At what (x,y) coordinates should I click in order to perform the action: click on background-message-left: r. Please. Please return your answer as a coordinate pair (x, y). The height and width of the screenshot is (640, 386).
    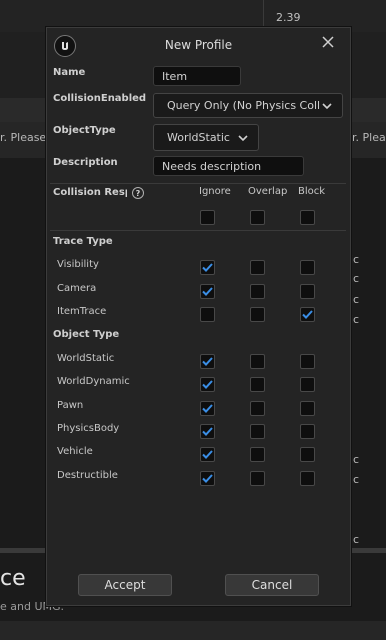
    Looking at the image, I should click on (23, 137).